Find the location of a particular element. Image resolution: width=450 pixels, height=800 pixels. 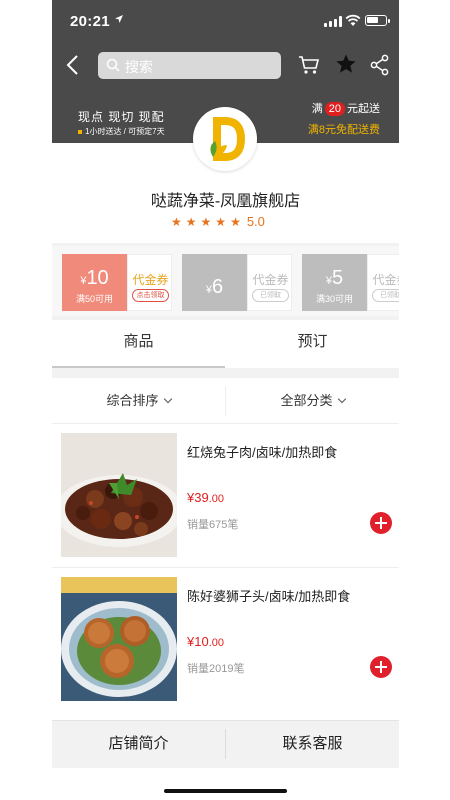

search-icon is located at coordinates (113, 65).